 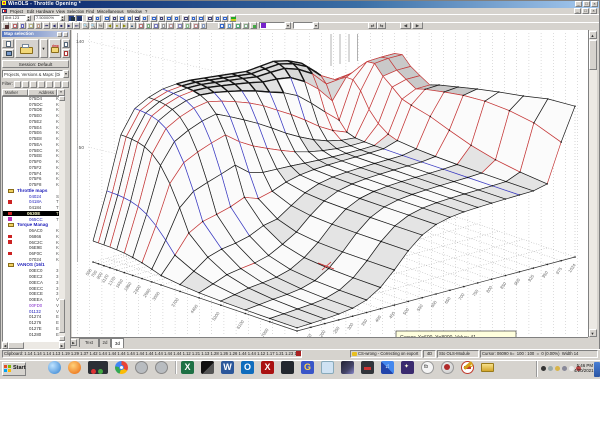 What do you see at coordinates (82, 148) in the screenshot?
I see `svg-text: 50` at bounding box center [82, 148].